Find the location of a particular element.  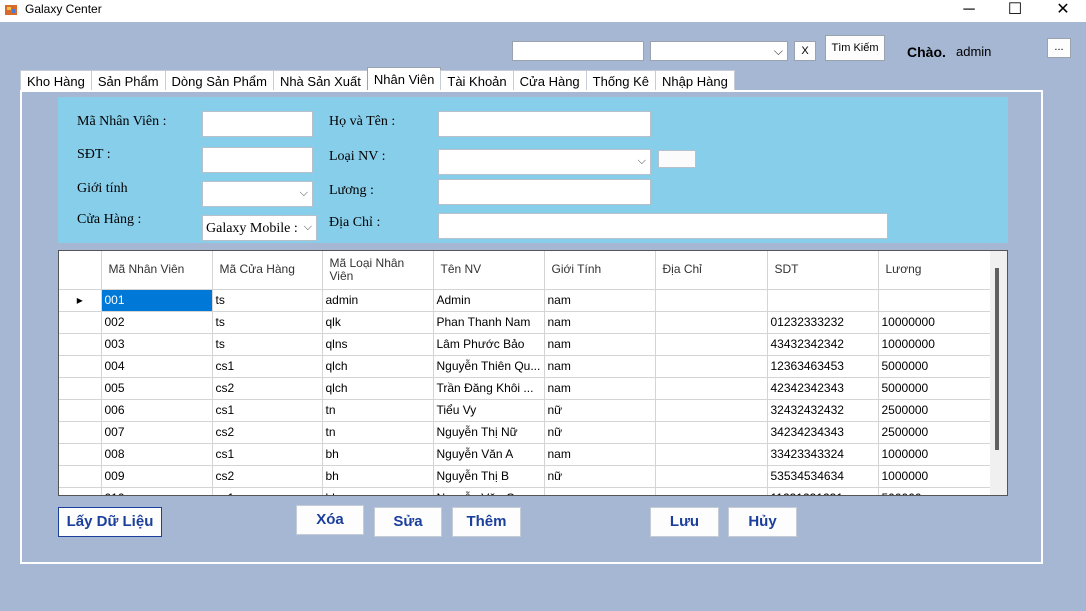

save-button: Lưu is located at coordinates (684, 522).